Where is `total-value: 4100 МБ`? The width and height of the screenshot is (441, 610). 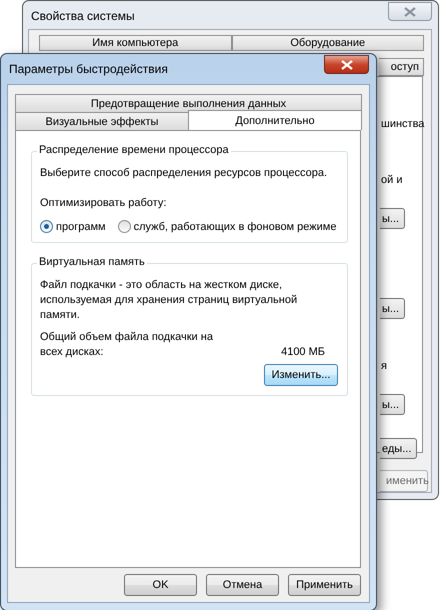
total-value: 4100 МБ is located at coordinates (303, 352).